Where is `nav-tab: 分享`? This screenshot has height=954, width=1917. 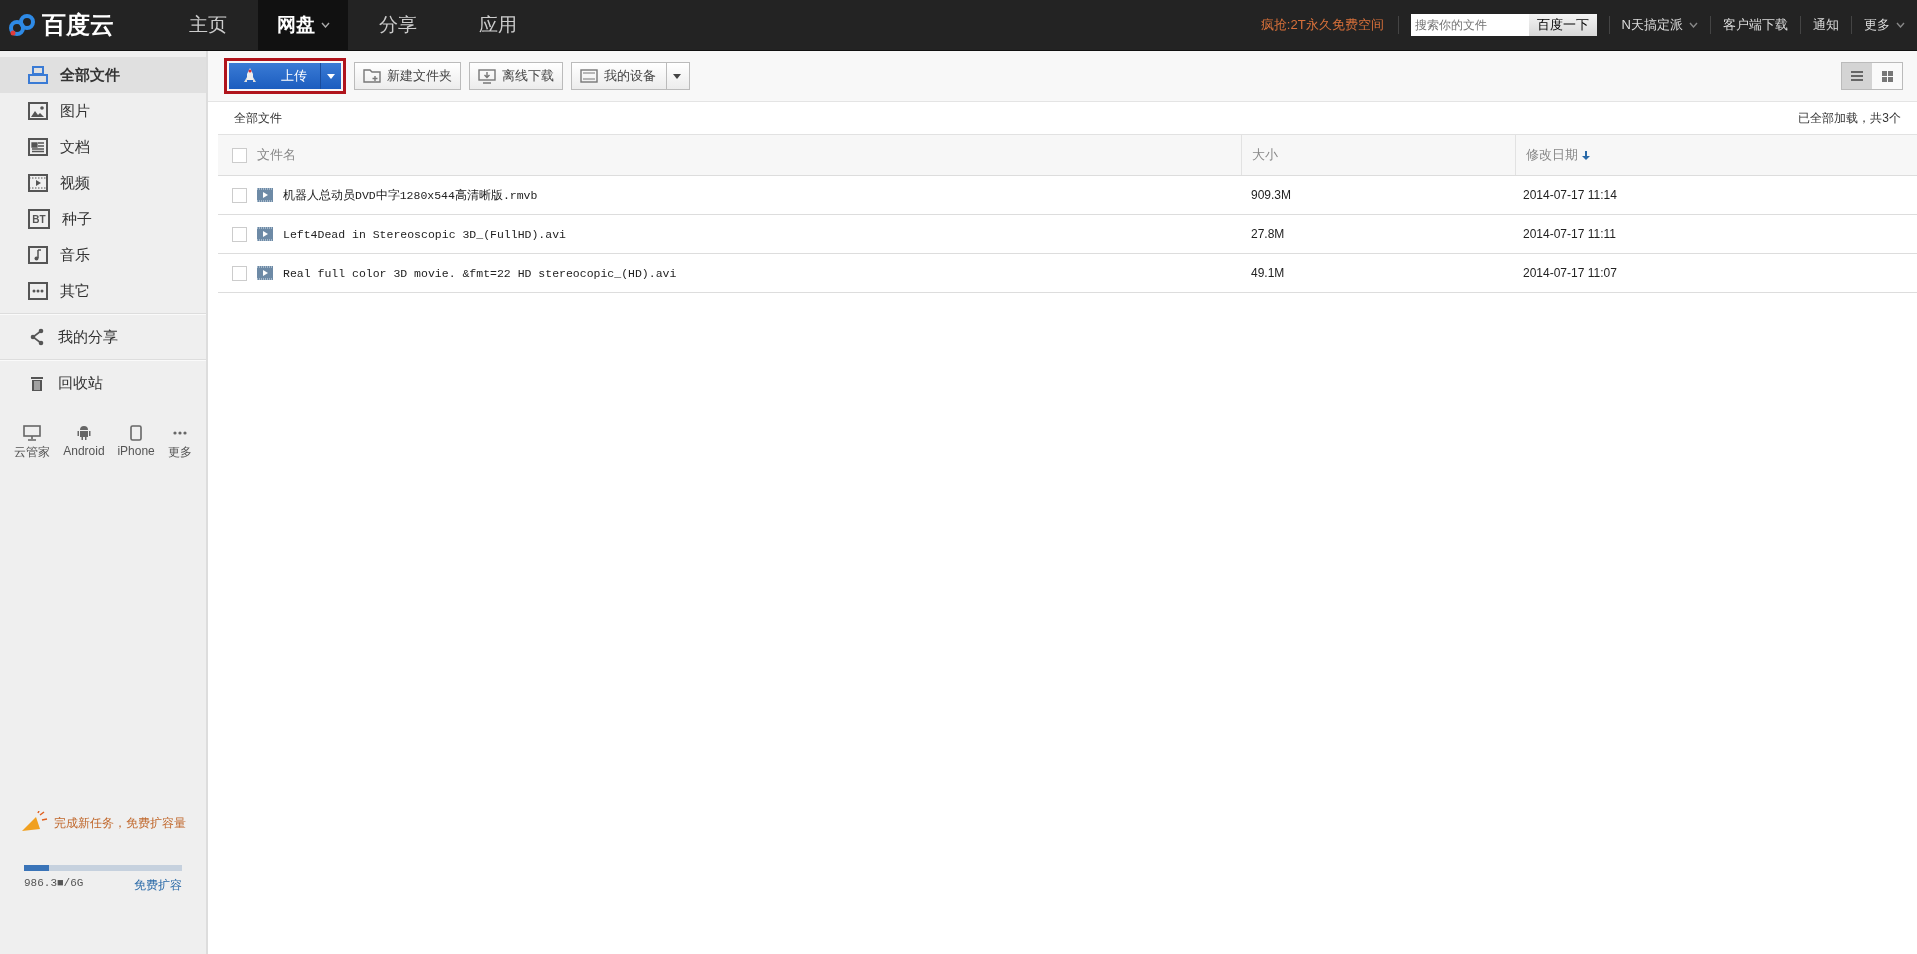 nav-tab: 分享 is located at coordinates (398, 25).